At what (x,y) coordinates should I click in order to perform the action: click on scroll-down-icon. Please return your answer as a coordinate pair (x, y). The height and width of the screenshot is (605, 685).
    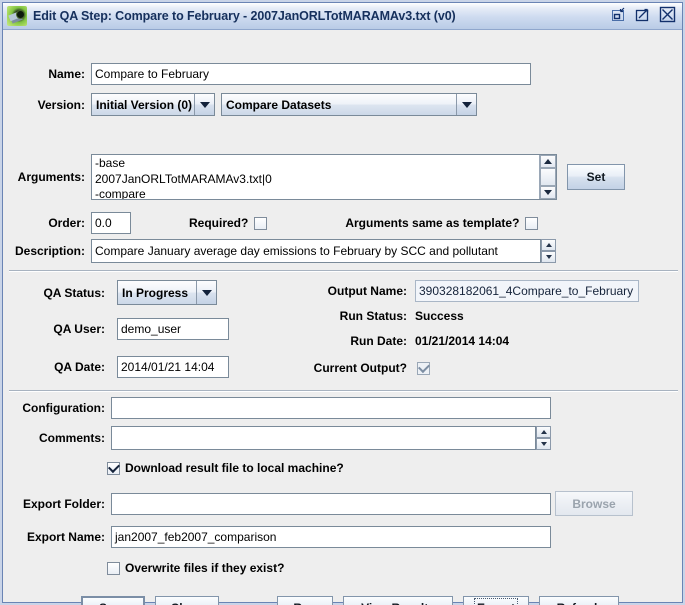
    Looking at the image, I should click on (548, 192).